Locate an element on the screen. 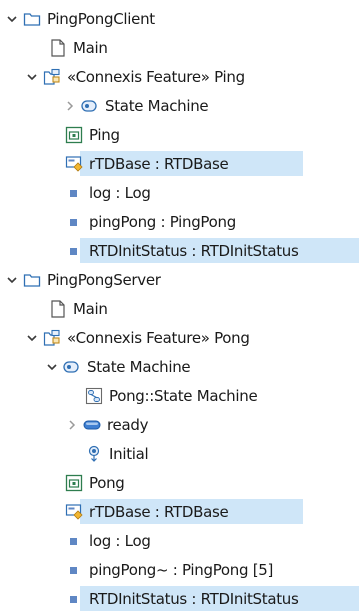 Image resolution: width=359 pixels, height=613 pixels. tree-item-label: Pong::State Machine is located at coordinates (183, 395).